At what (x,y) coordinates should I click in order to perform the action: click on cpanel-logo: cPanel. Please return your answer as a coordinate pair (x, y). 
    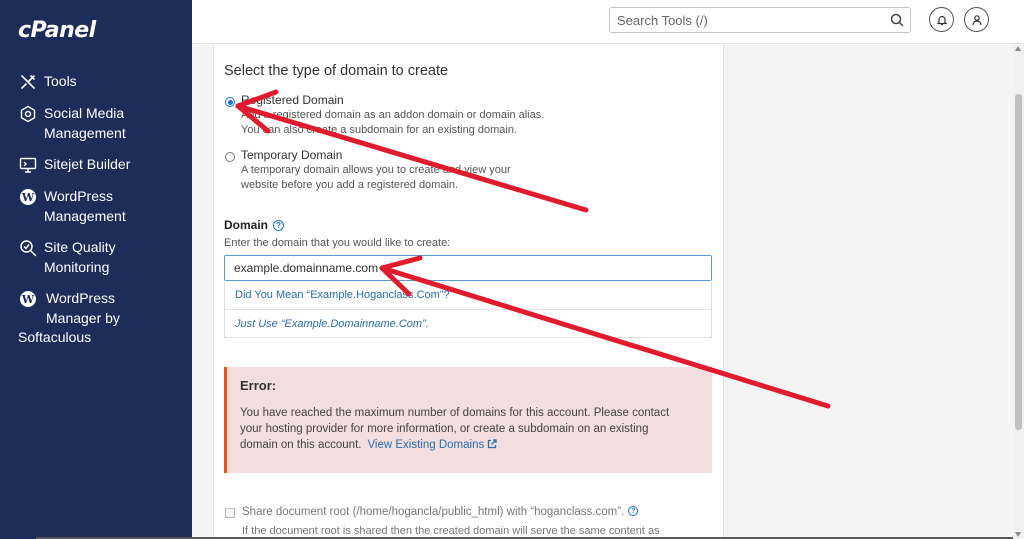
    Looking at the image, I should click on (57, 30).